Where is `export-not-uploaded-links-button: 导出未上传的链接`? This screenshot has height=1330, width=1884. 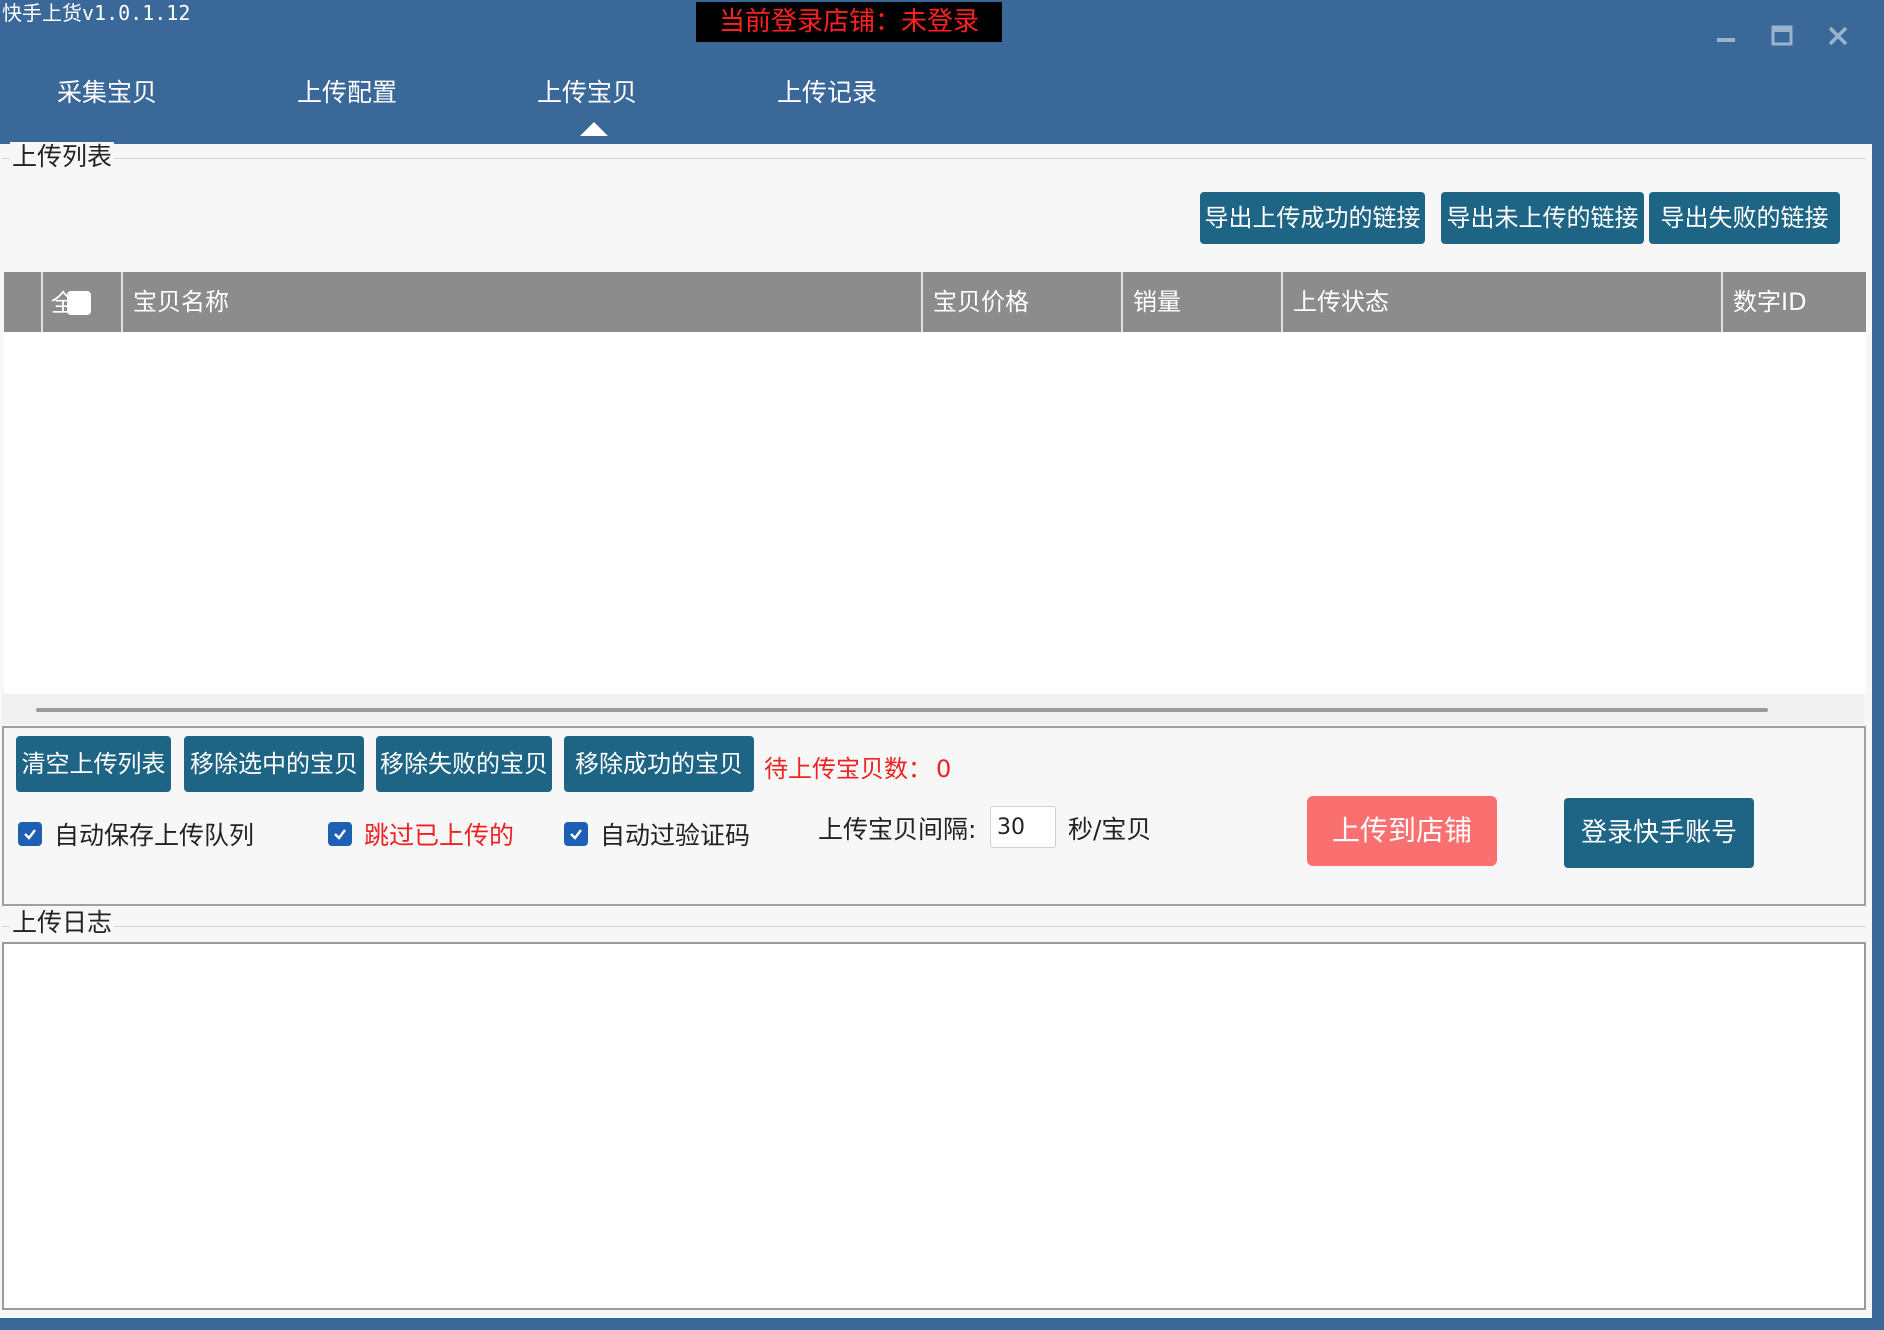
export-not-uploaded-links-button: 导出未上传的链接 is located at coordinates (1542, 218).